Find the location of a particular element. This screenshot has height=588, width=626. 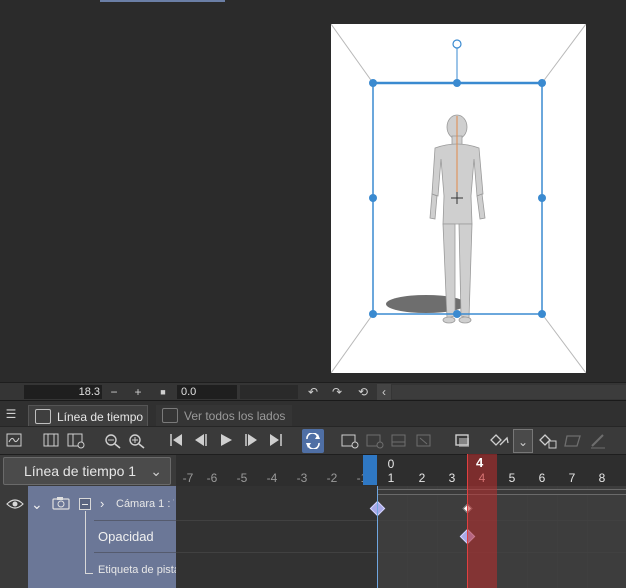

interpolation-icon is located at coordinates (500, 441).